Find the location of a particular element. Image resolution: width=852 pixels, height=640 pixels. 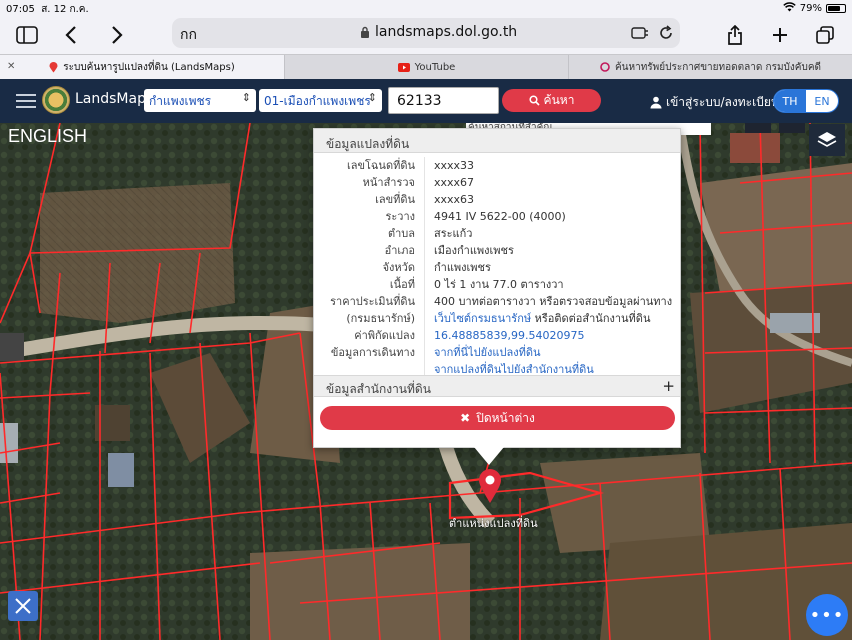

address-bar: กก landsmaps.dol.go.th is located at coordinates (426, 33).